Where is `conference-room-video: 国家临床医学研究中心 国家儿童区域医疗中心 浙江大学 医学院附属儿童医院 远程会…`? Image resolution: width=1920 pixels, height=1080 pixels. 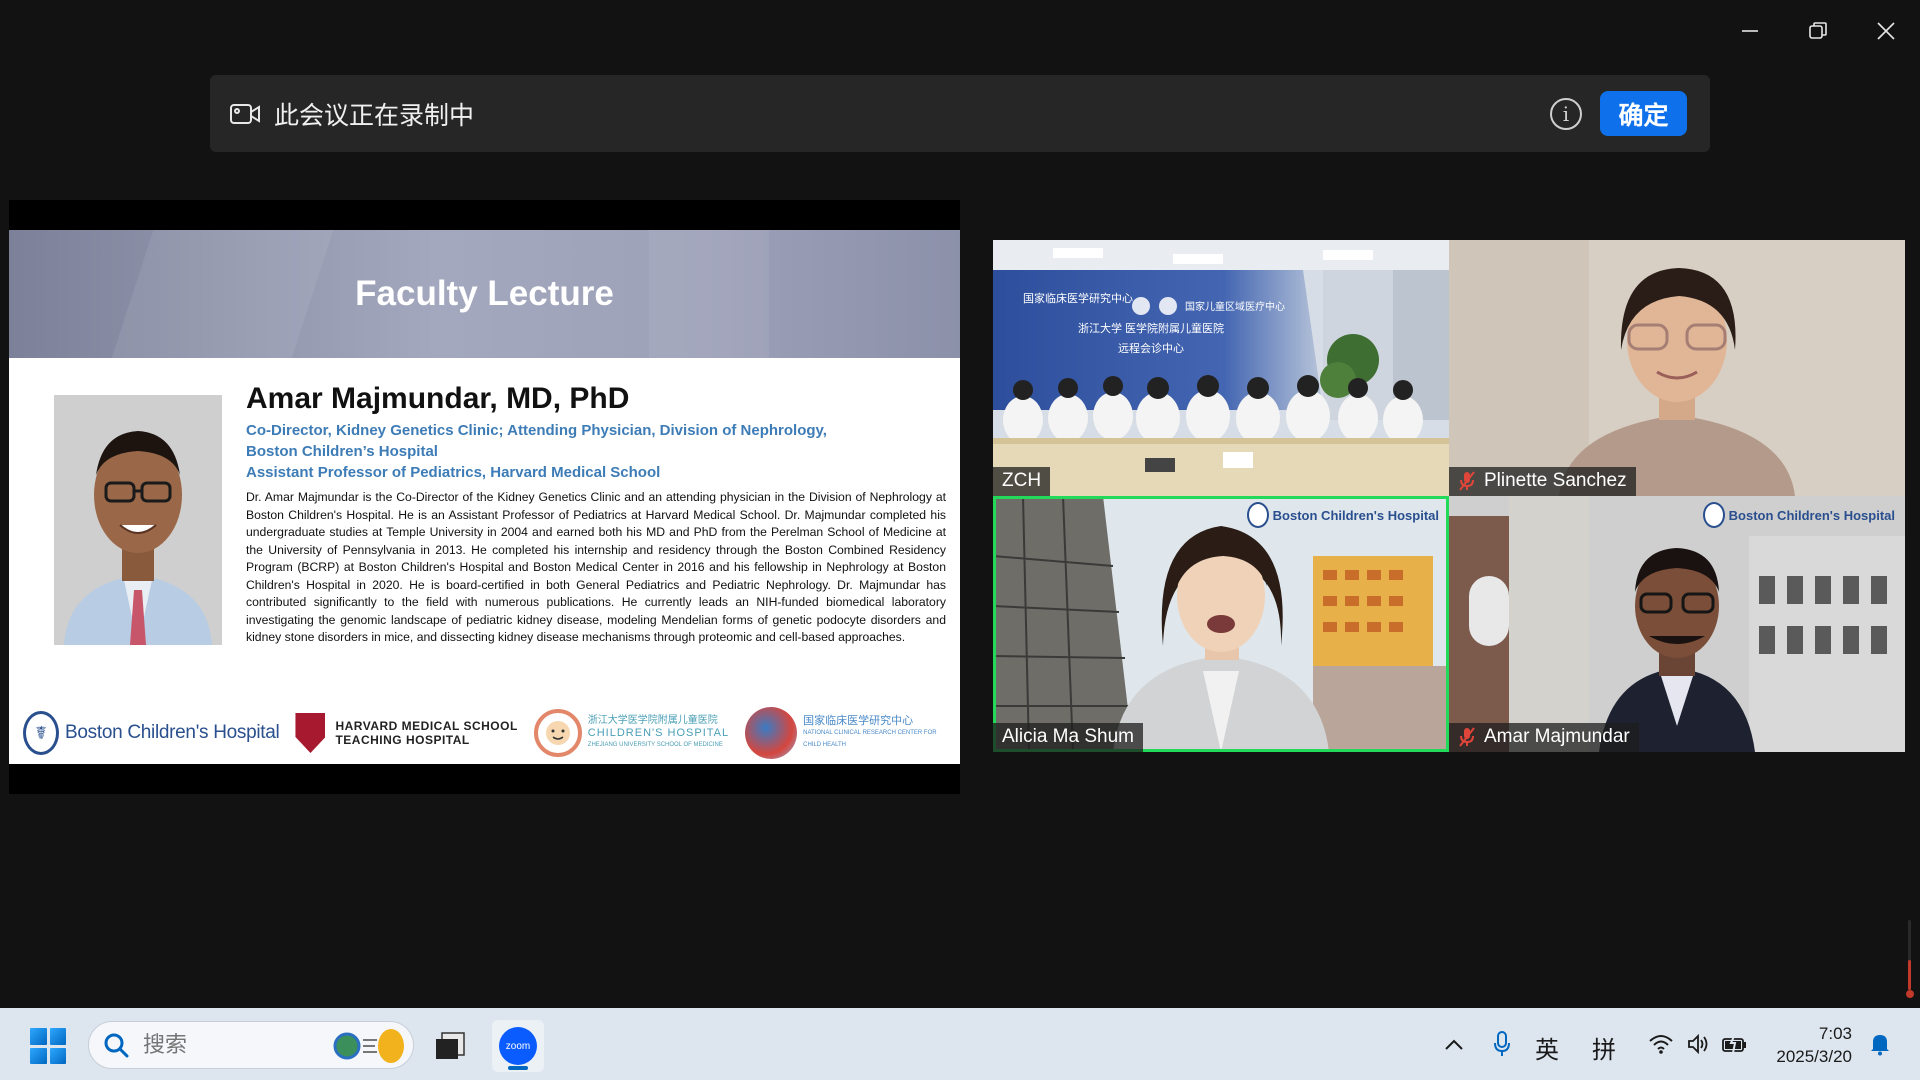
conference-room-video: 国家临床医学研究中心 国家儿童区域医疗中心 浙江大学 医学院附属儿童医院 远程会… is located at coordinates (1221, 368).